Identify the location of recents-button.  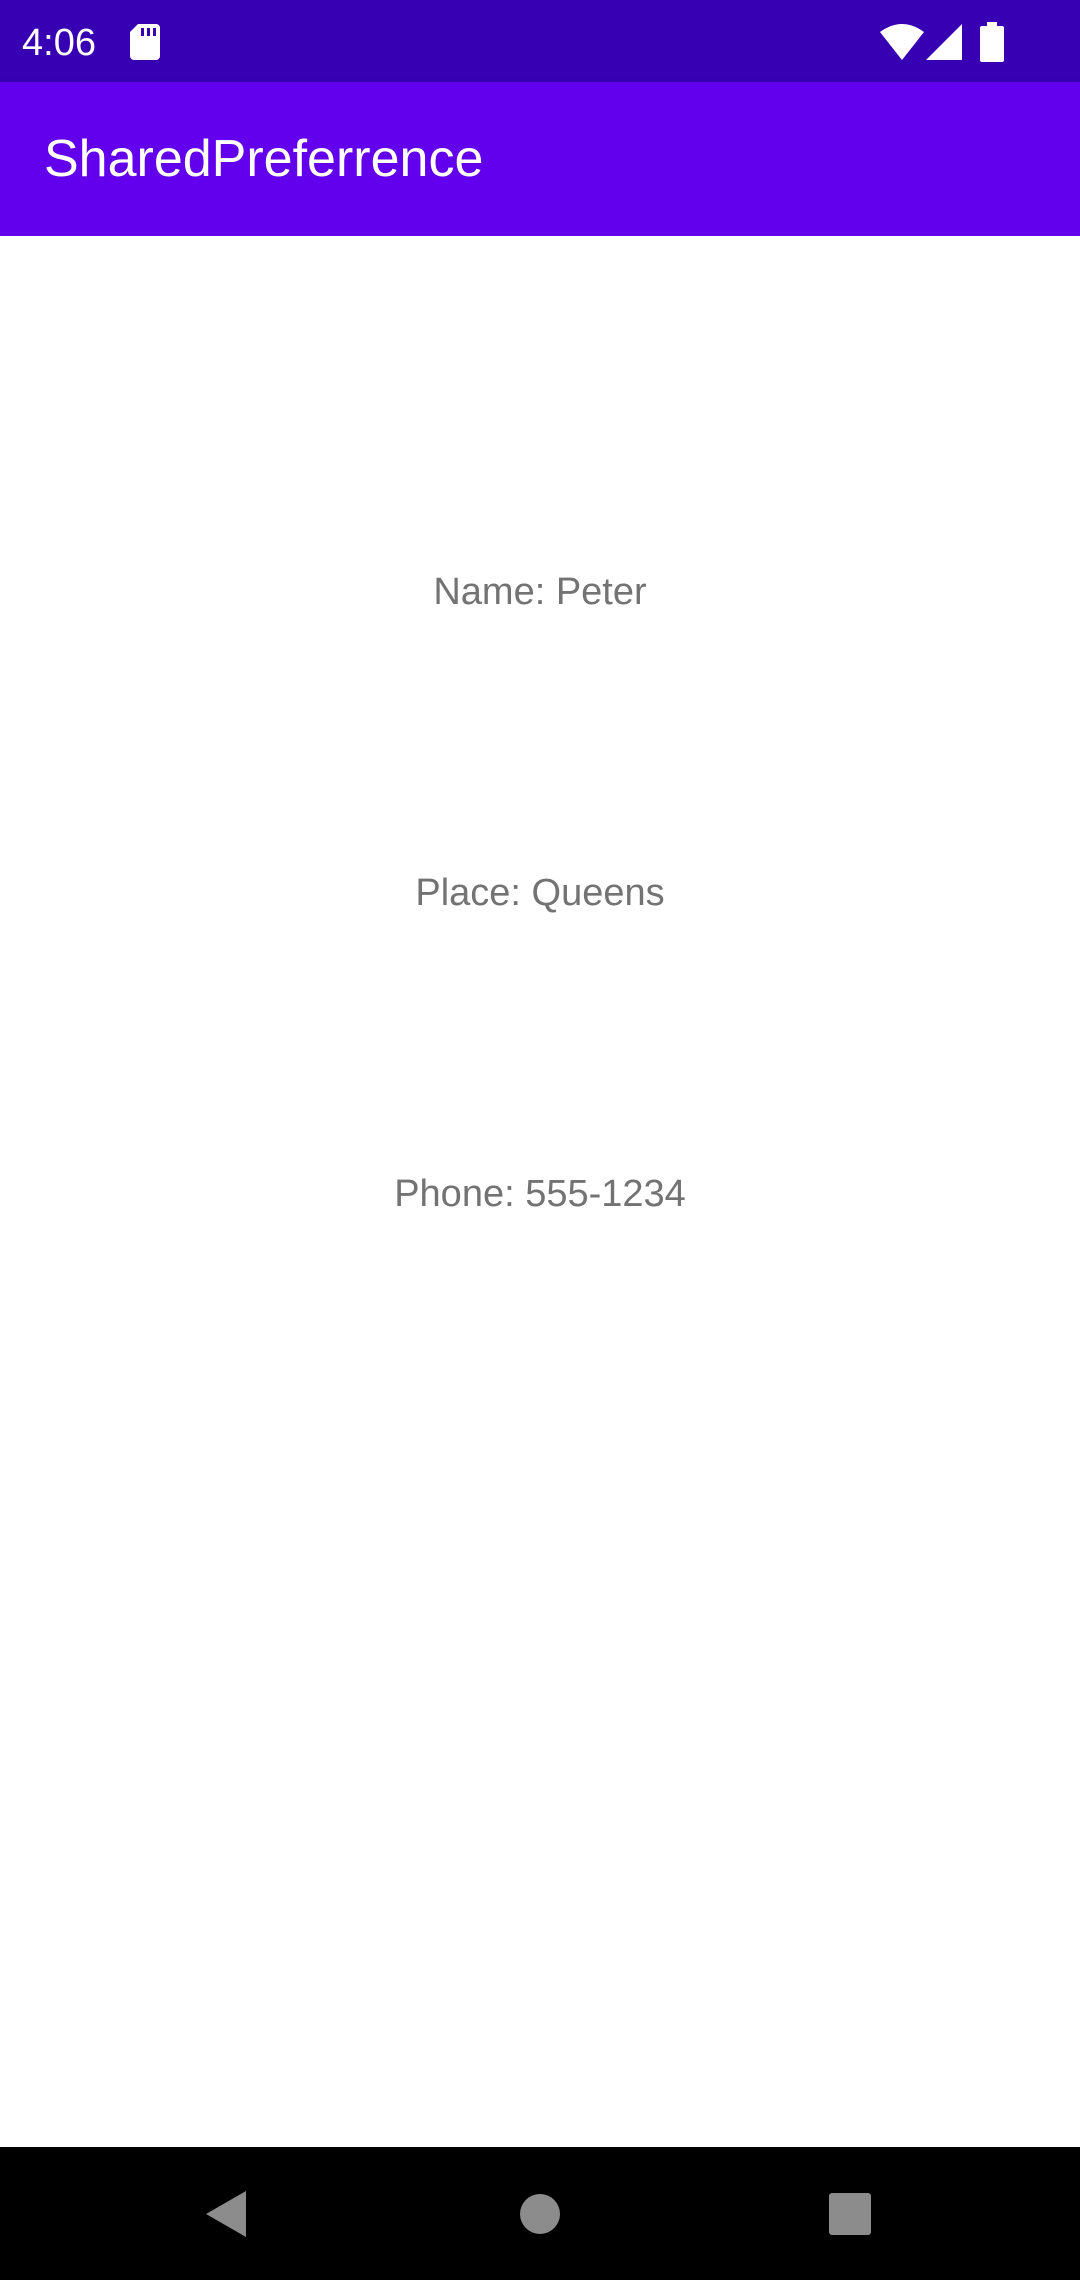
(850, 2213).